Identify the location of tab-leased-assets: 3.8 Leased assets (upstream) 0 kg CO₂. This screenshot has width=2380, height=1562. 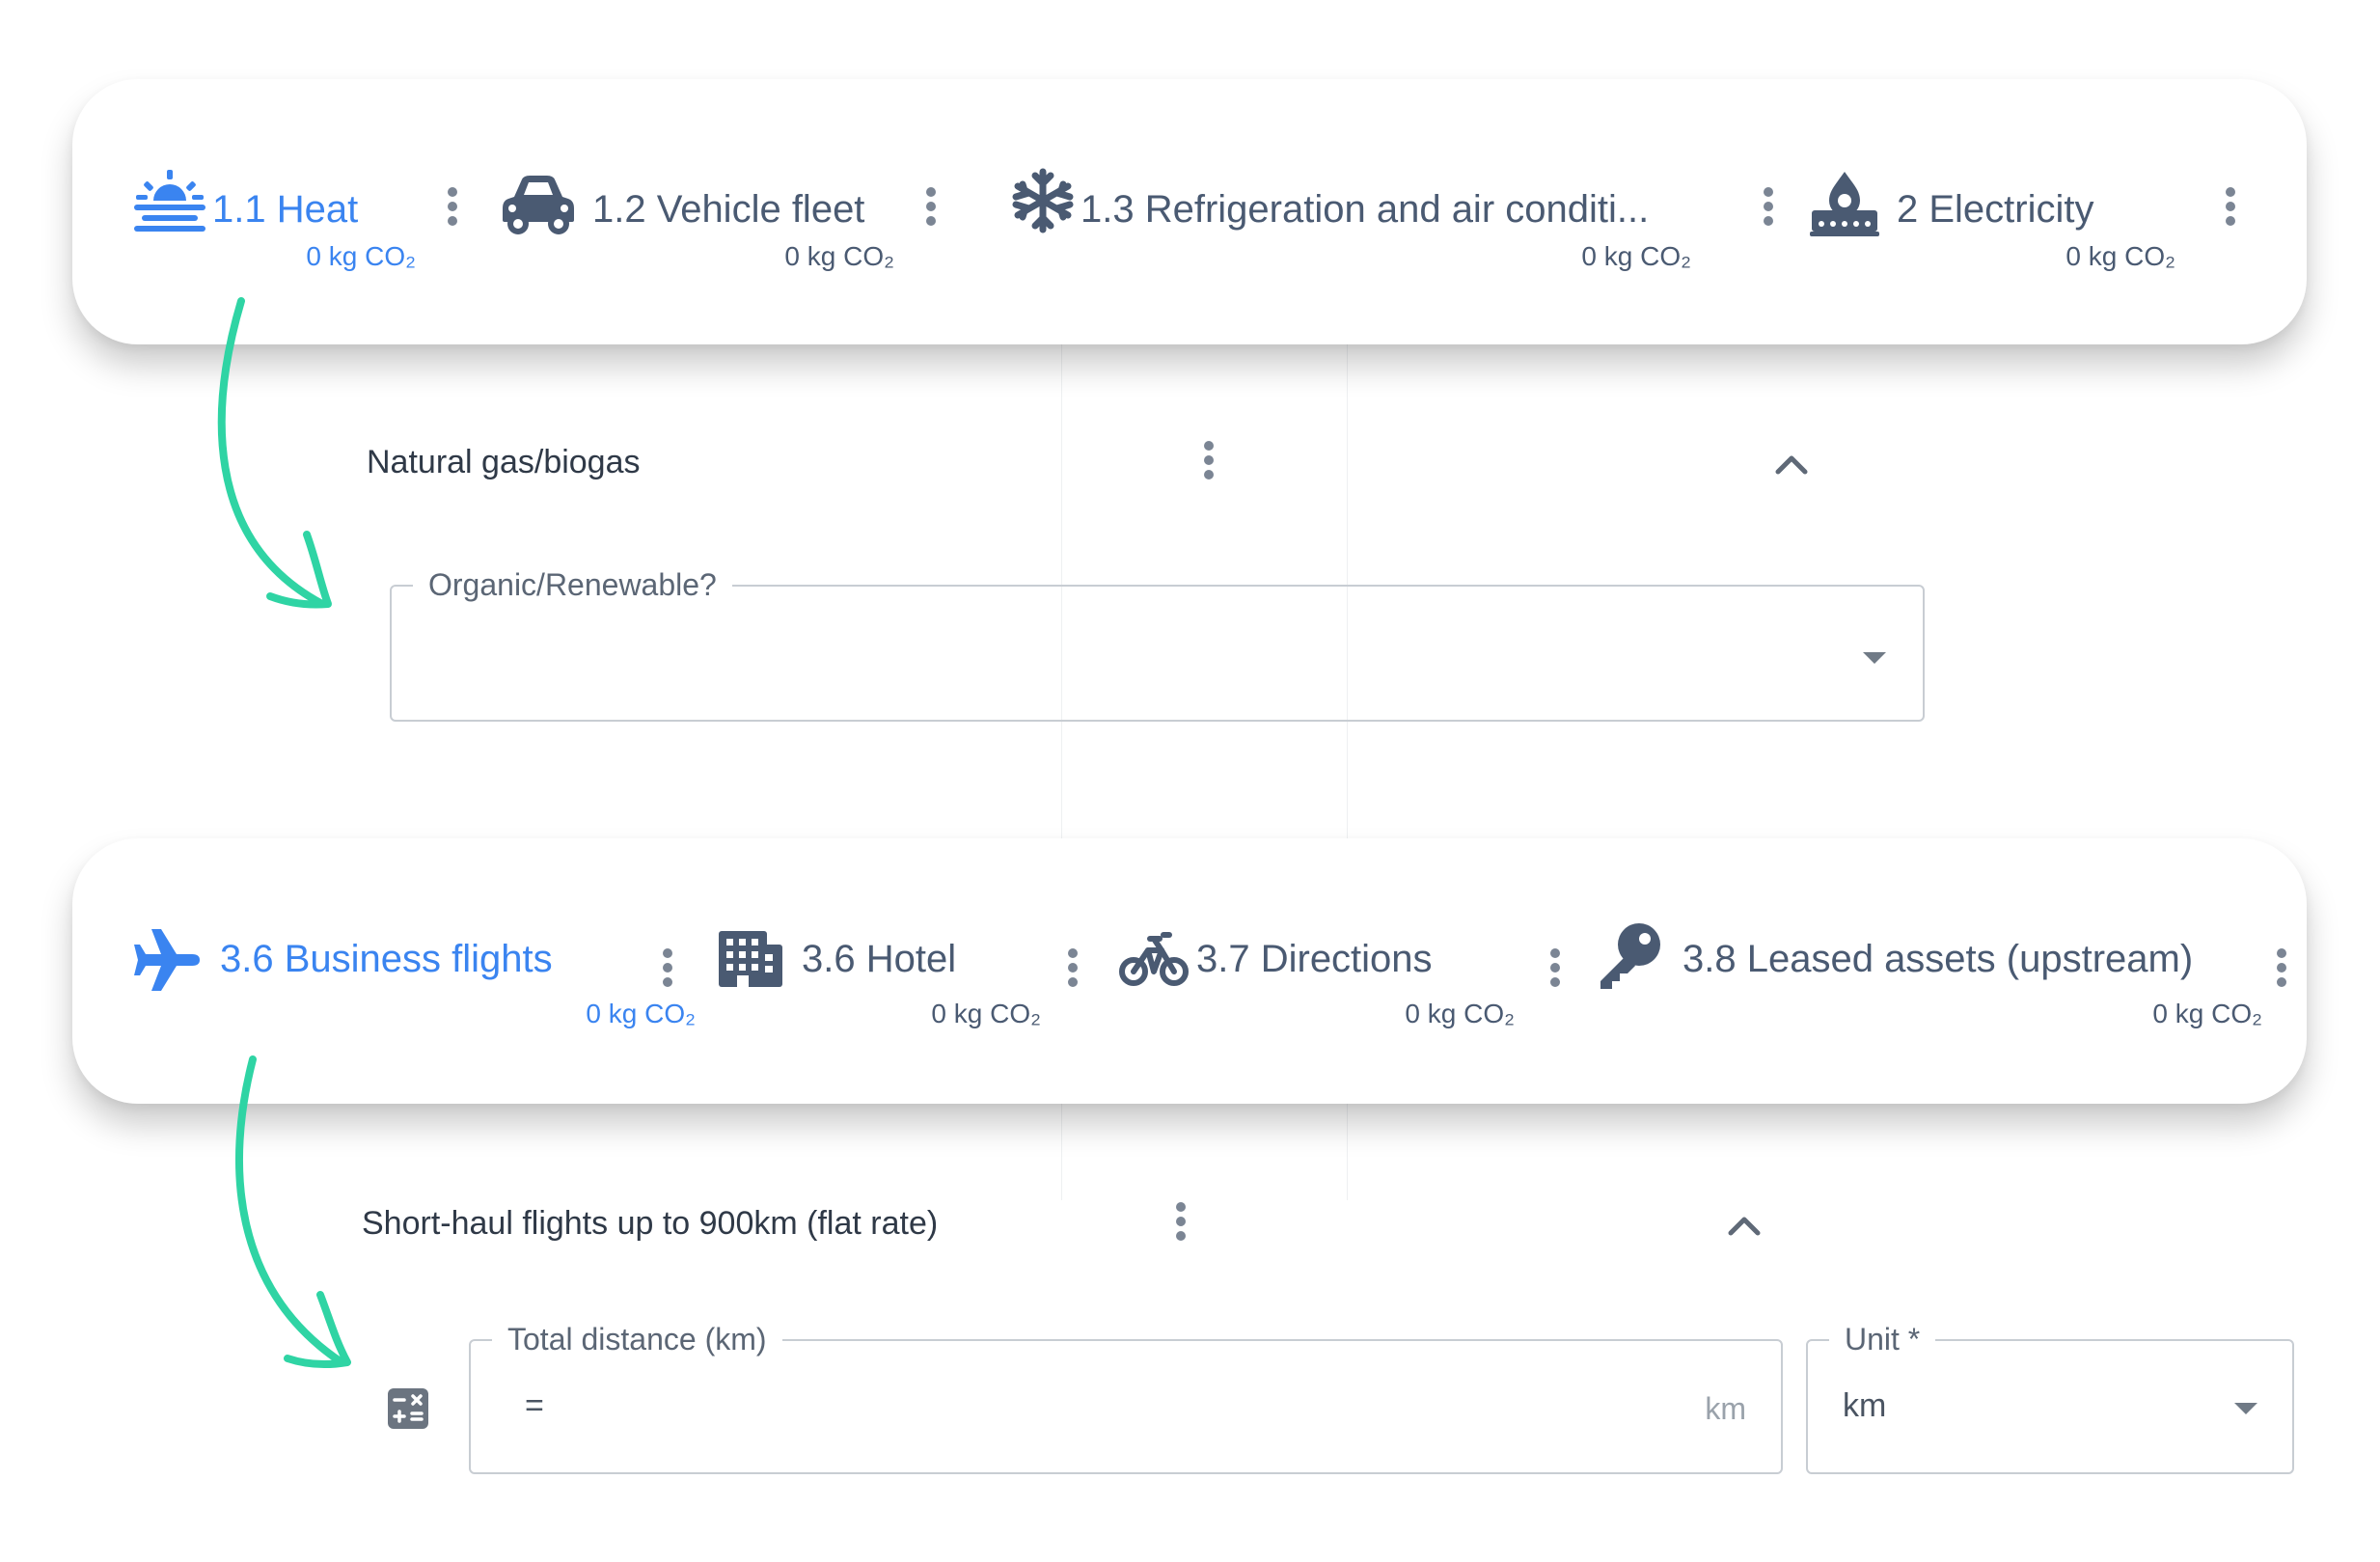
(1944, 971).